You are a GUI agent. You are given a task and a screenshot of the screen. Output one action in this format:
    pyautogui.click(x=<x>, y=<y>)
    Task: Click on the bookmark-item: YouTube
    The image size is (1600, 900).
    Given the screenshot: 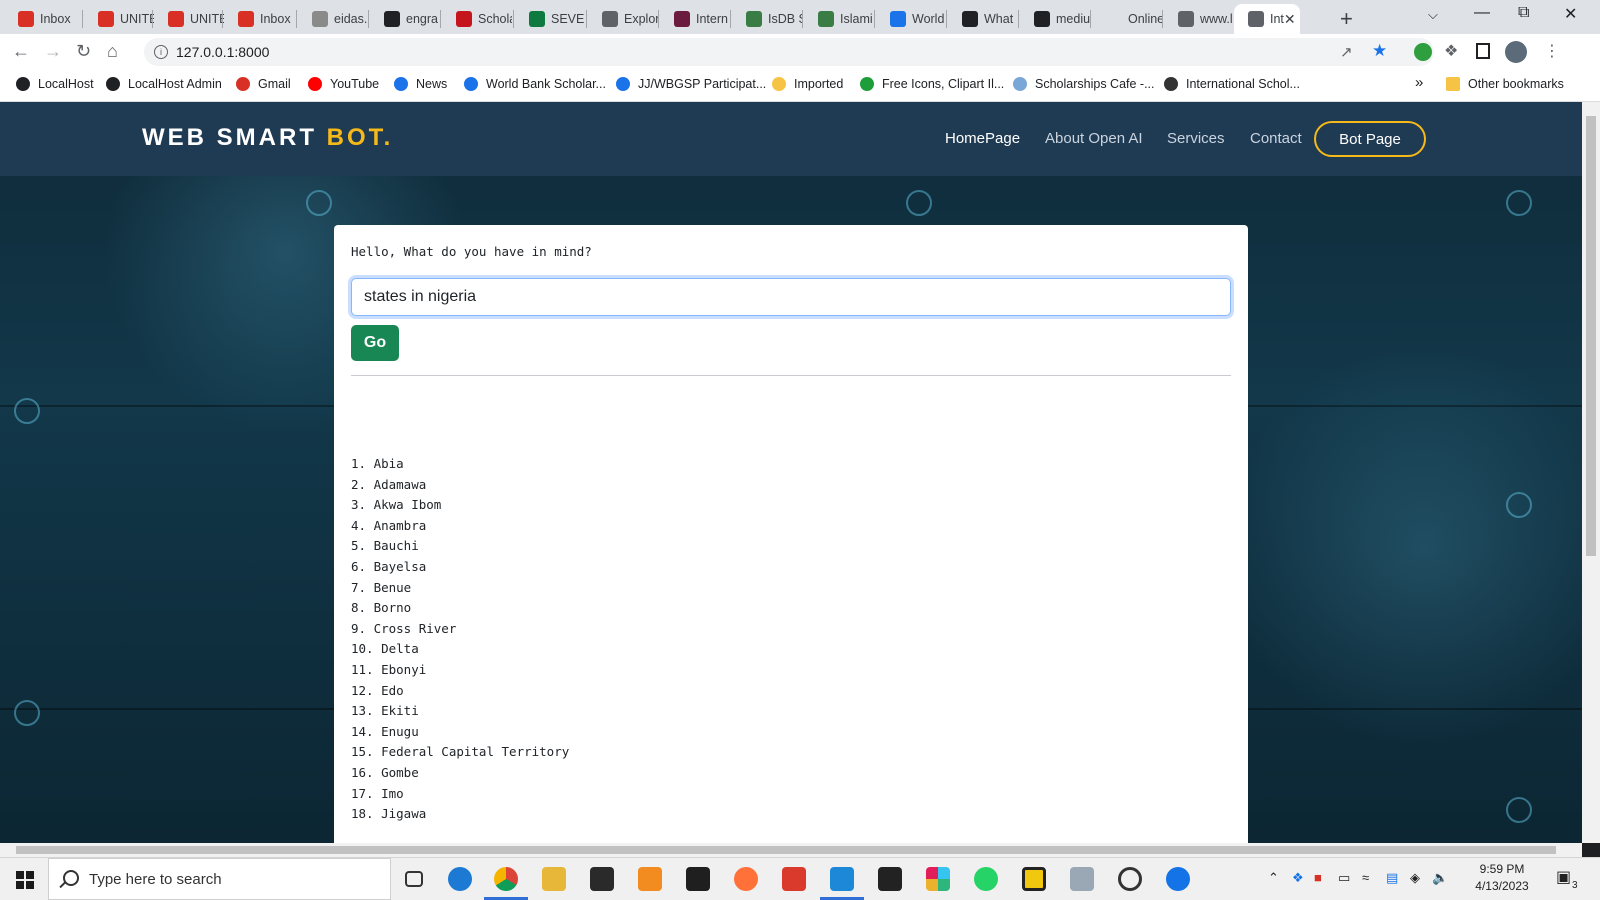 What is the action you would take?
    pyautogui.click(x=343, y=84)
    